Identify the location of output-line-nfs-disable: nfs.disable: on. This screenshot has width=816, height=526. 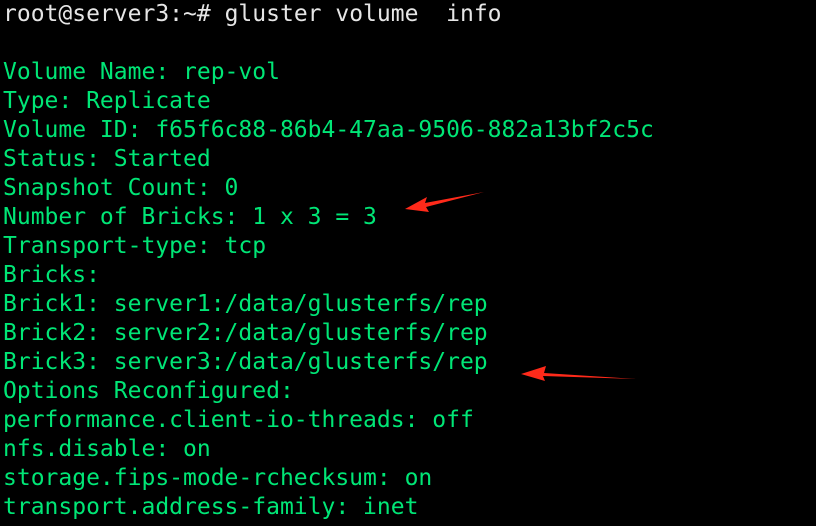
(107, 449).